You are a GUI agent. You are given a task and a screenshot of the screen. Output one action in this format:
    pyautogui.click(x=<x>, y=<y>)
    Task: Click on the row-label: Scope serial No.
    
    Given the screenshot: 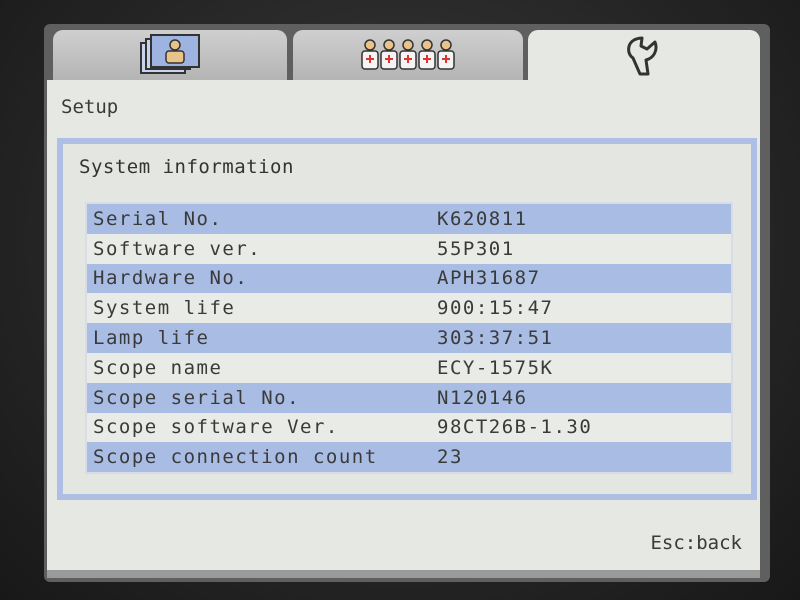 What is the action you would take?
    pyautogui.click(x=197, y=397)
    